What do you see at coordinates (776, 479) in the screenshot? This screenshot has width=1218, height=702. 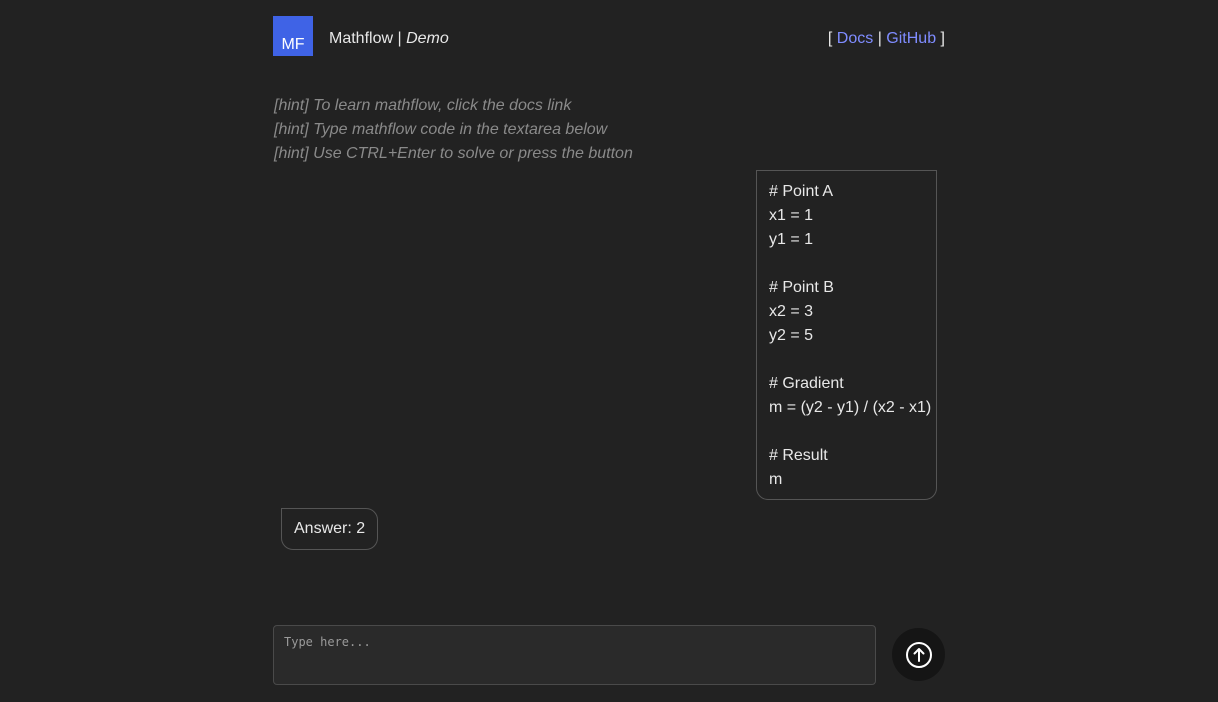 I see `code-line: m` at bounding box center [776, 479].